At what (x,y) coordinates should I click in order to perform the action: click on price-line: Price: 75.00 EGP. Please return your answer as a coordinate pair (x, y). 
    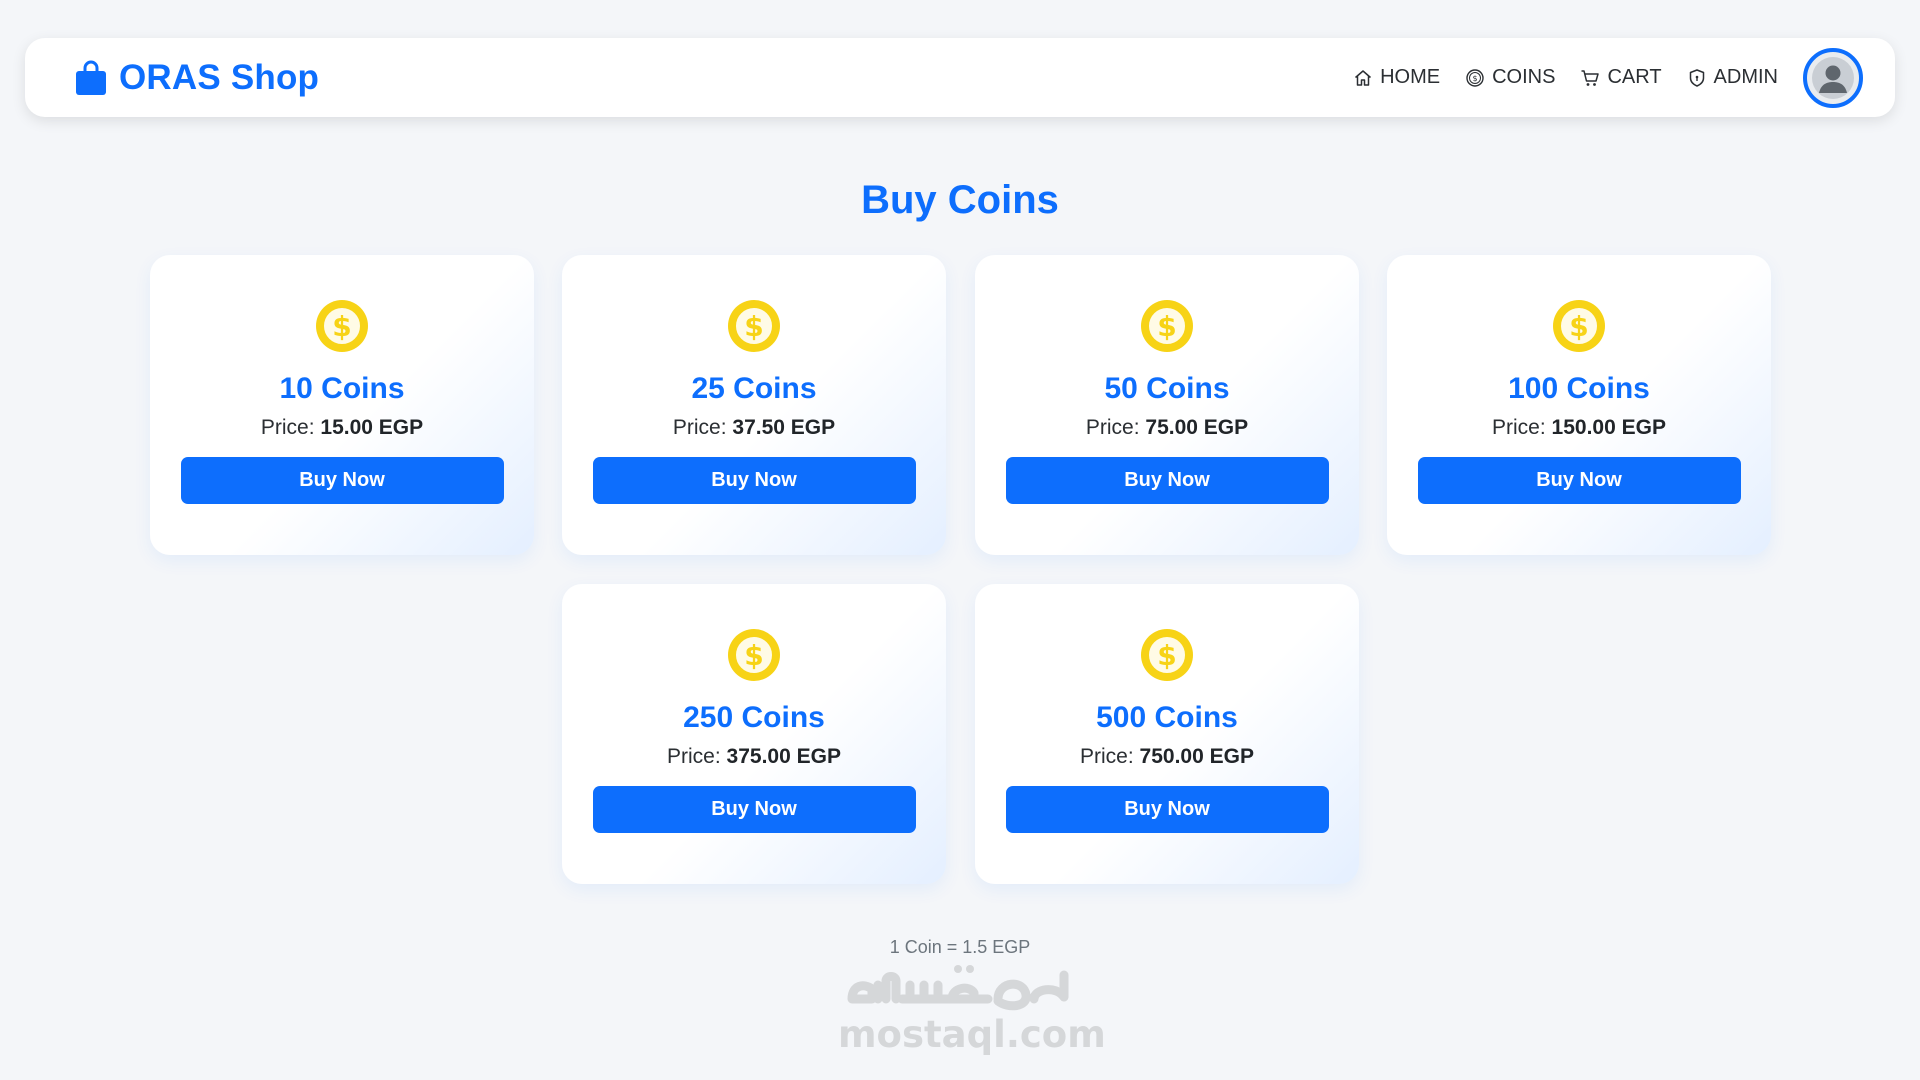
    Looking at the image, I should click on (1167, 428).